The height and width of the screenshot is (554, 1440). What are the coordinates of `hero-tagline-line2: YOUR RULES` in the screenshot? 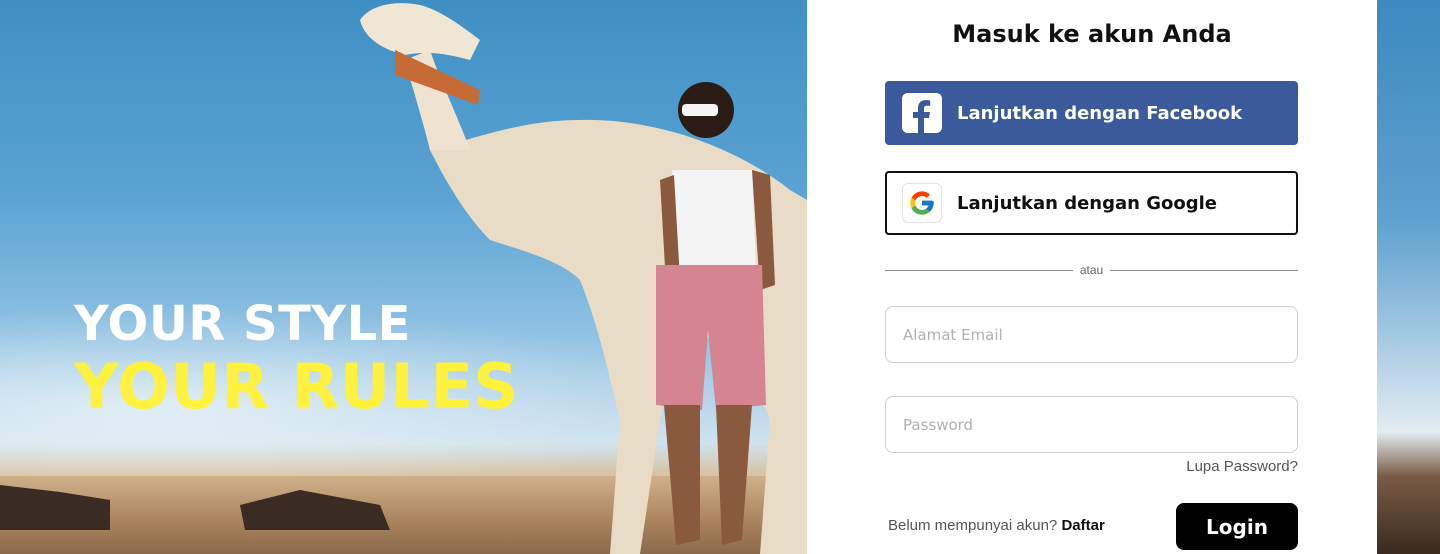 It's located at (296, 386).